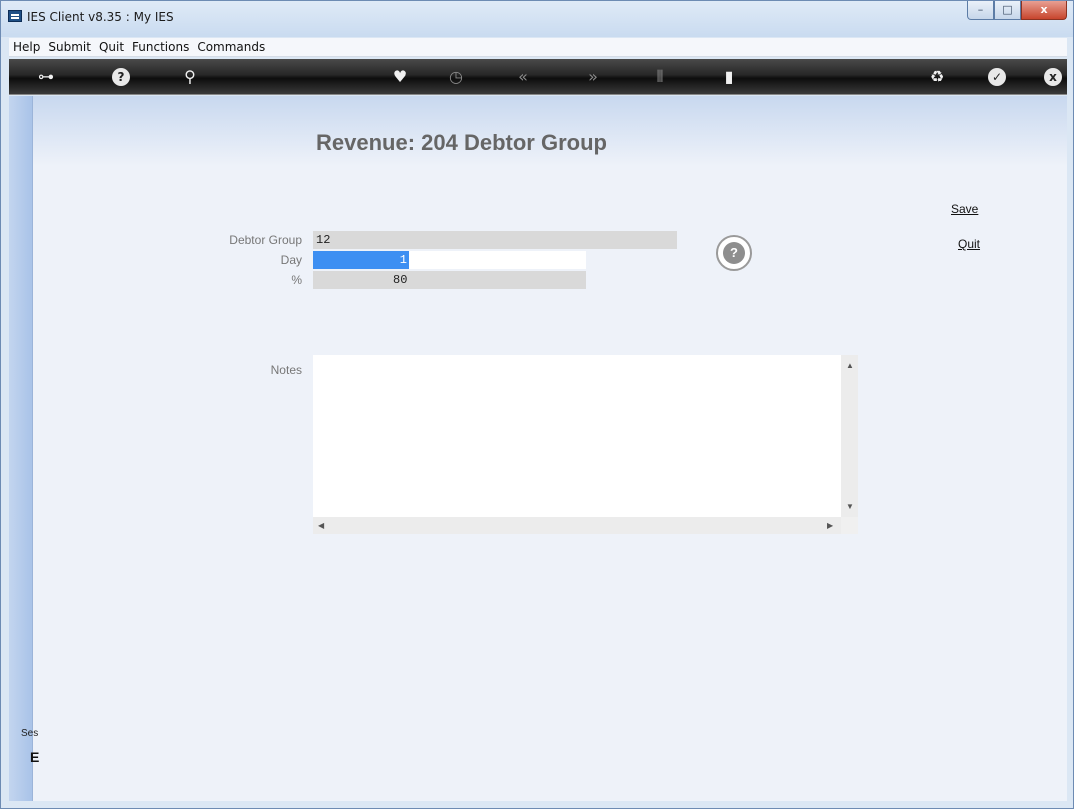 Image resolution: width=1074 pixels, height=809 pixels. I want to click on minimize-button: –, so click(980, 10).